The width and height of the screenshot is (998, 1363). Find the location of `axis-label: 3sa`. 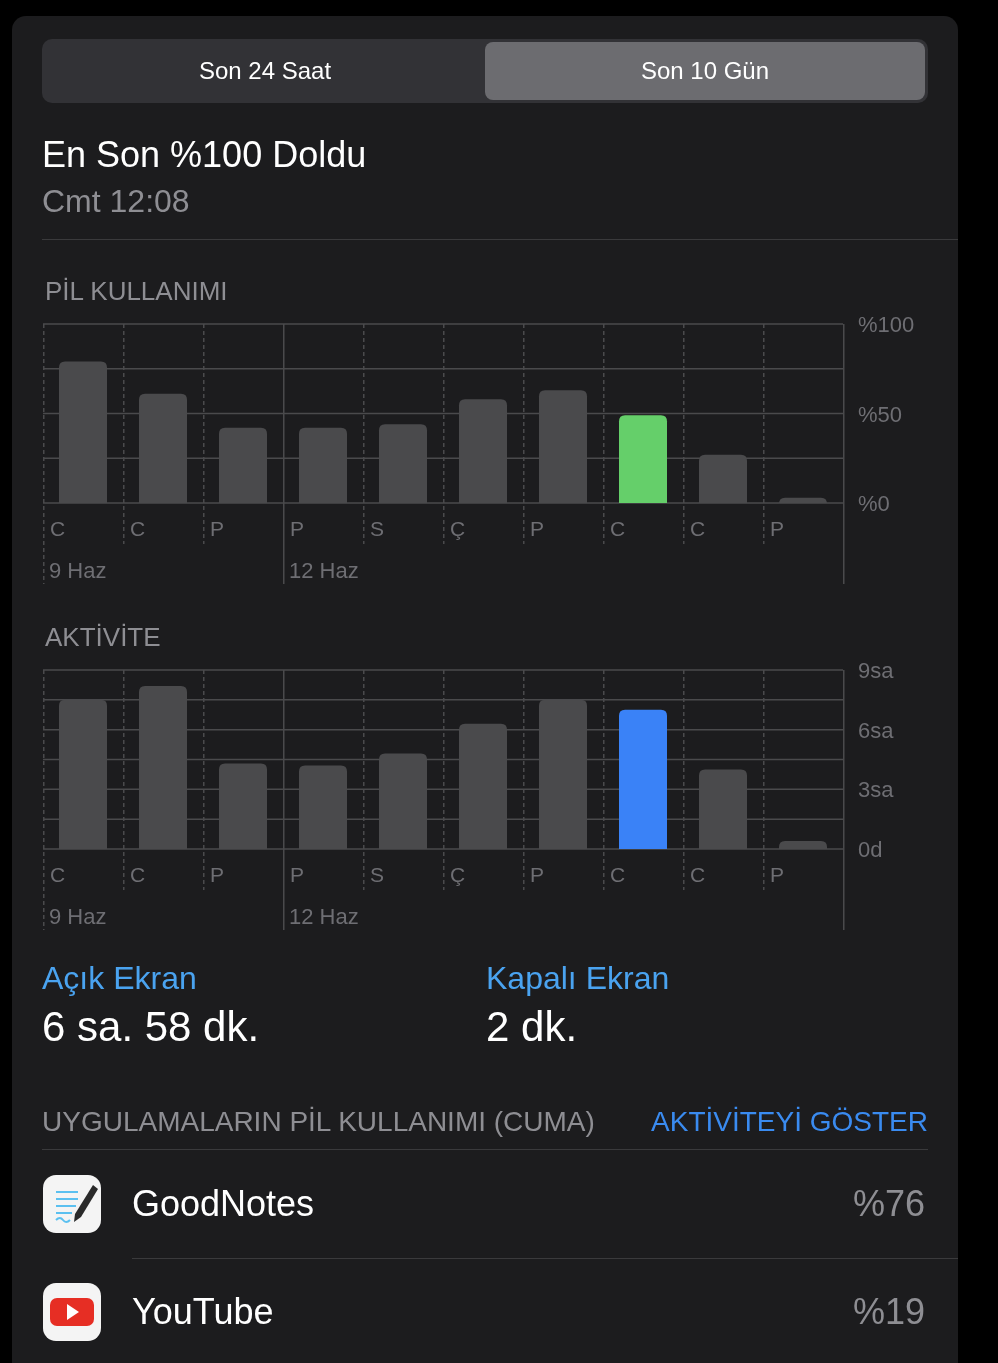

axis-label: 3sa is located at coordinates (876, 790).